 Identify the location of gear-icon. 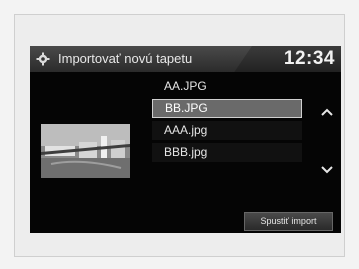
(43, 59).